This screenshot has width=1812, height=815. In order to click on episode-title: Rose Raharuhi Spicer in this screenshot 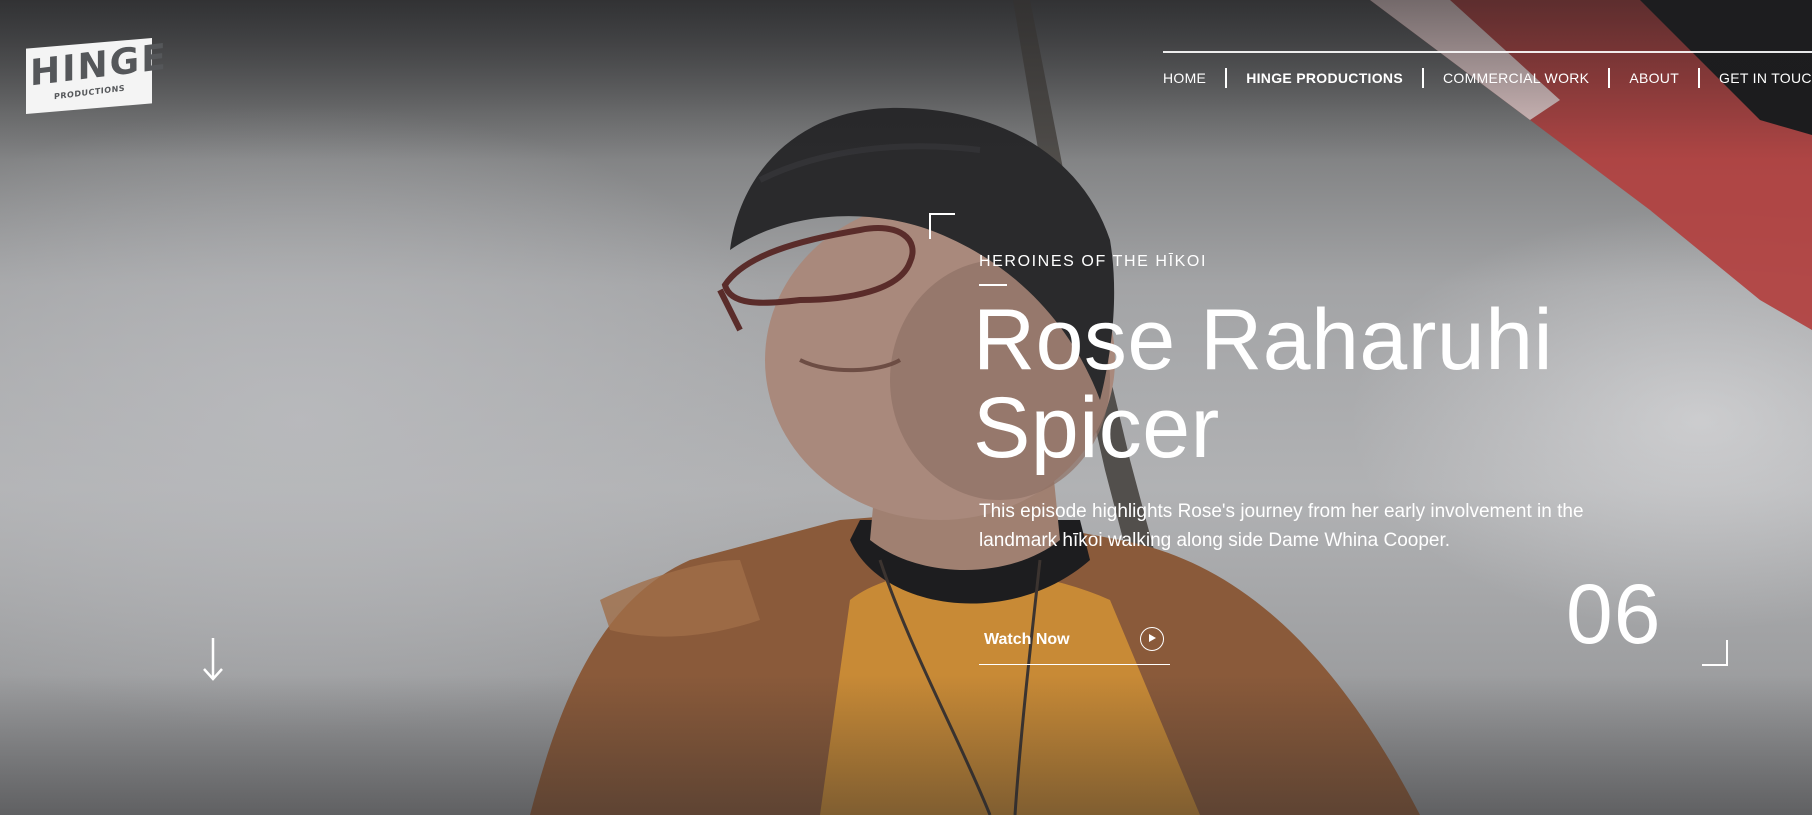, I will do `click(1333, 384)`.